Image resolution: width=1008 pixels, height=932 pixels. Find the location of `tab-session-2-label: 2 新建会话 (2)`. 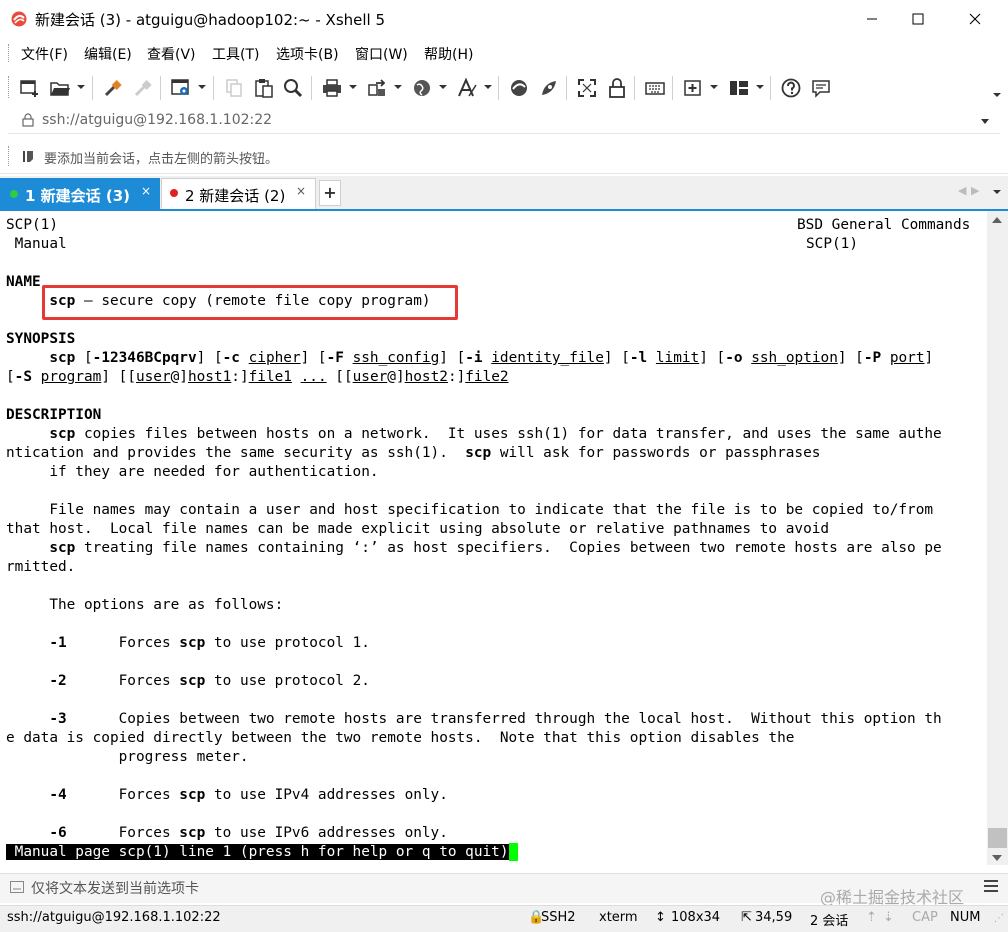

tab-session-2-label: 2 新建会话 (2) is located at coordinates (235, 195).